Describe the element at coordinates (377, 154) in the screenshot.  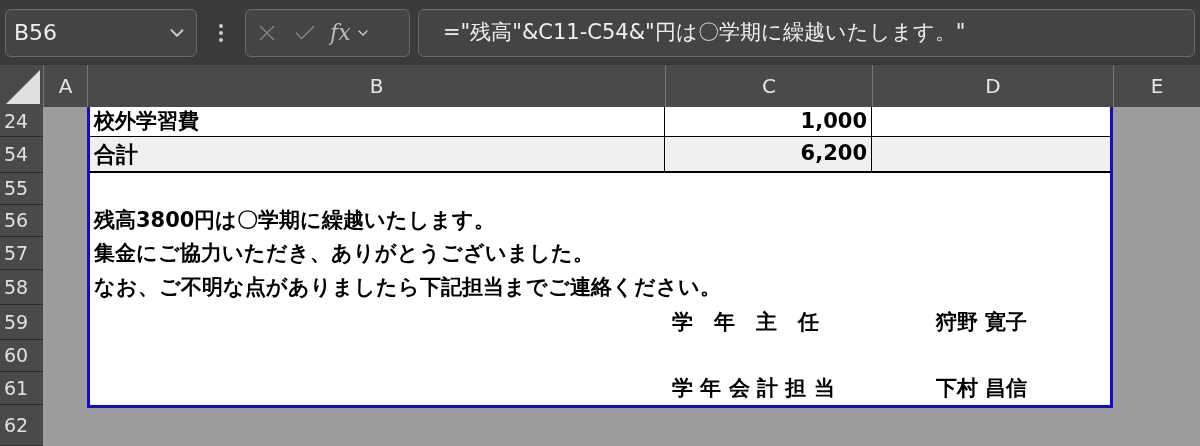
I see `table-cell: 合計` at that location.